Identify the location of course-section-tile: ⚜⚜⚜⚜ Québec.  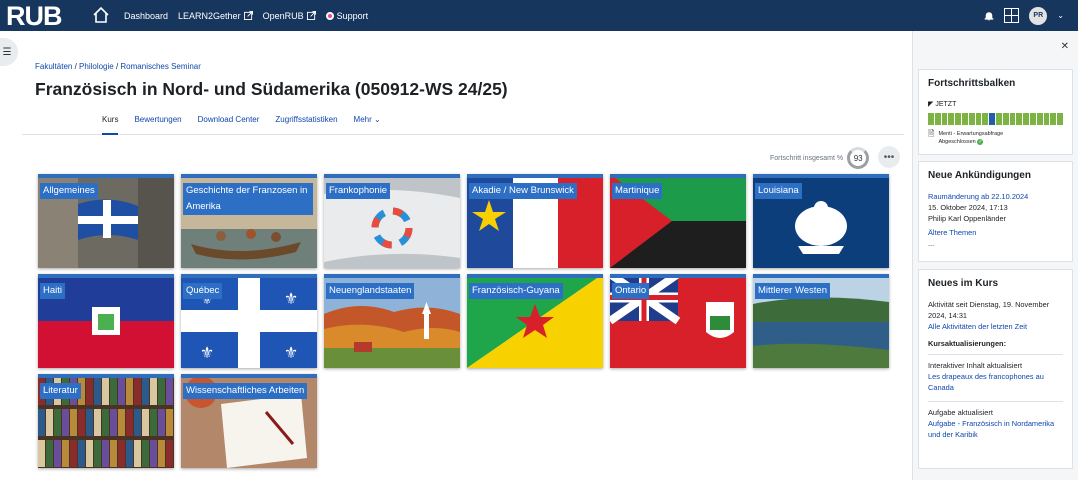
(249, 321).